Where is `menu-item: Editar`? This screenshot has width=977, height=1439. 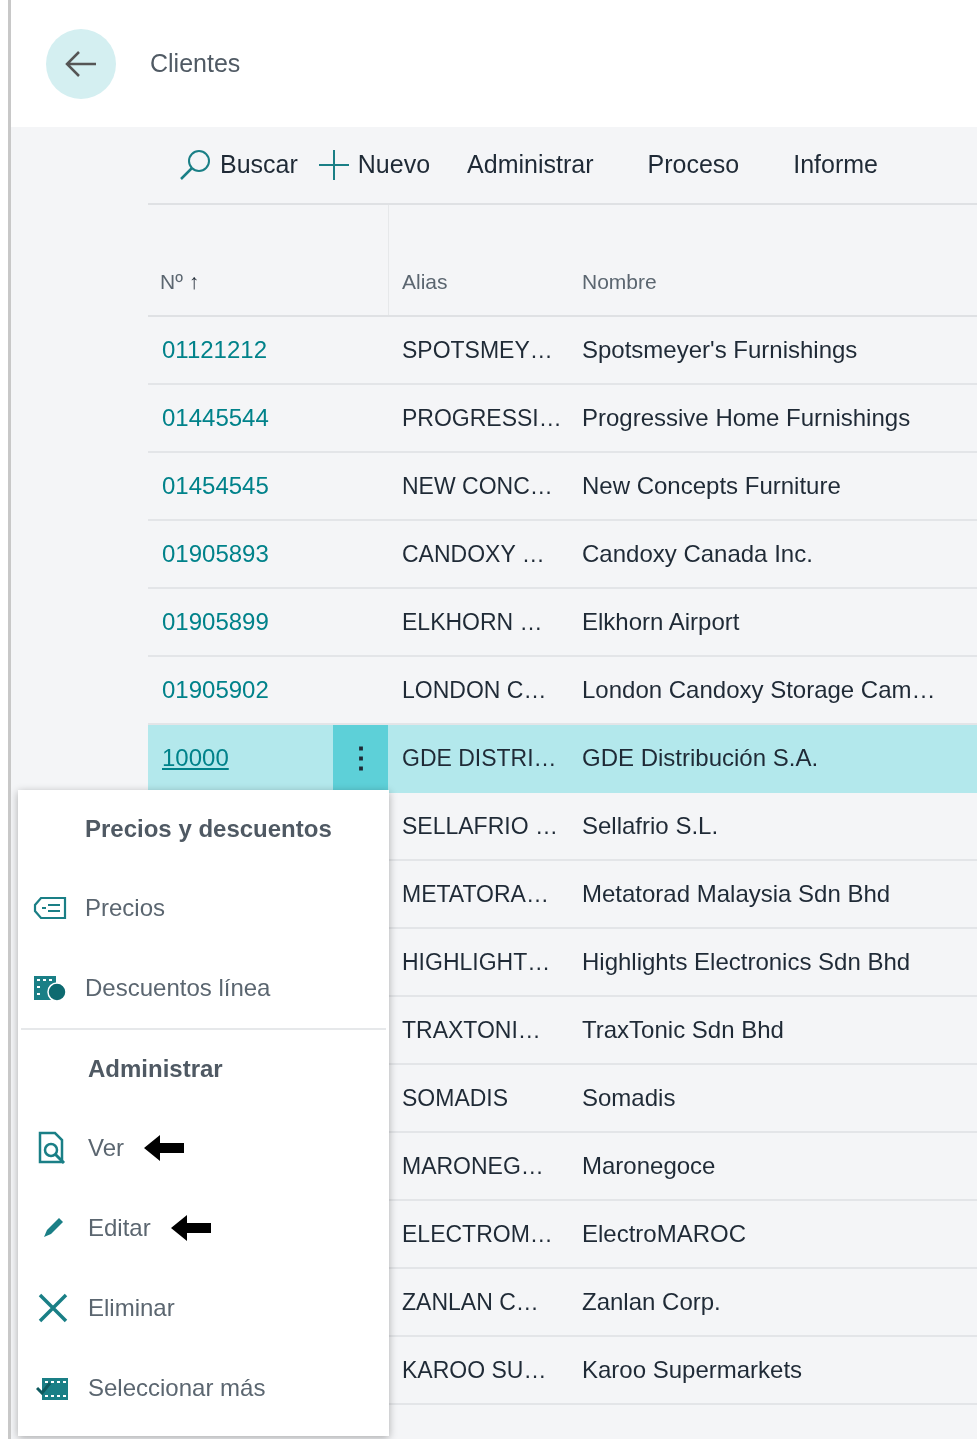 menu-item: Editar is located at coordinates (93, 1228).